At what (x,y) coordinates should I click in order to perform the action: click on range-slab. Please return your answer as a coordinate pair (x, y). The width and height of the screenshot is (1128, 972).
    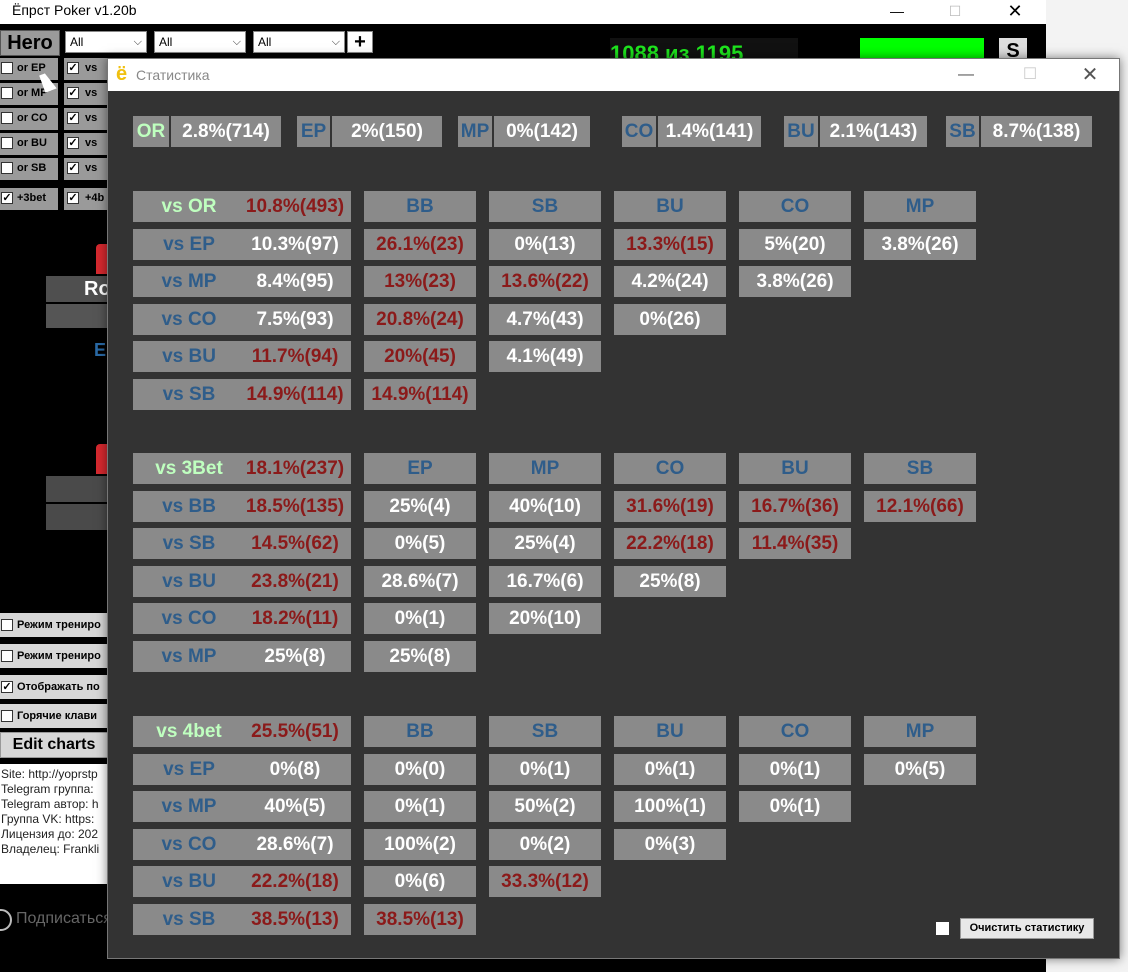
    Looking at the image, I should click on (78, 517).